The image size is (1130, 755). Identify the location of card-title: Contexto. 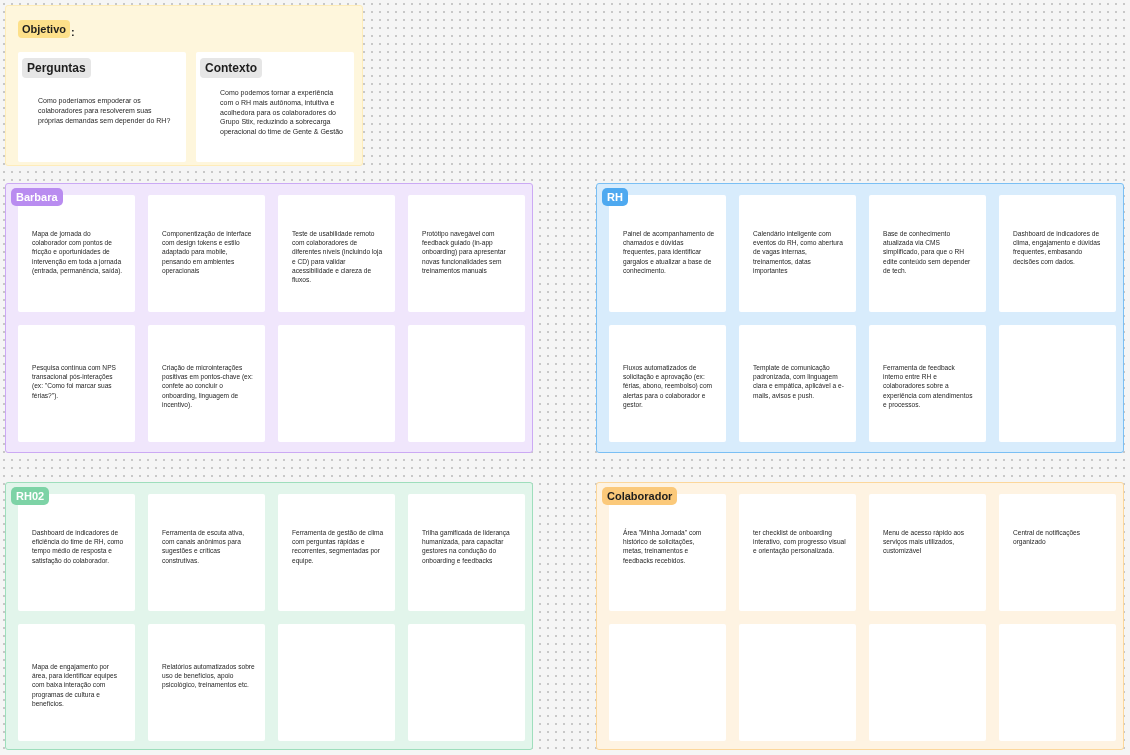
(231, 68).